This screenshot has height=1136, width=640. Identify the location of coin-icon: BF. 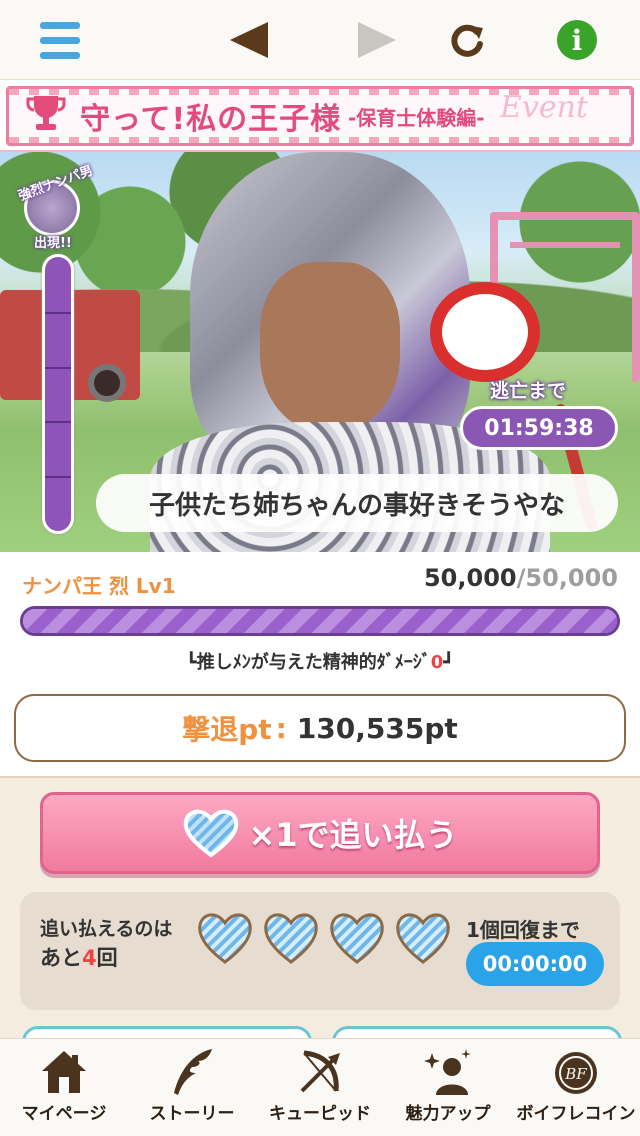
(576, 1073).